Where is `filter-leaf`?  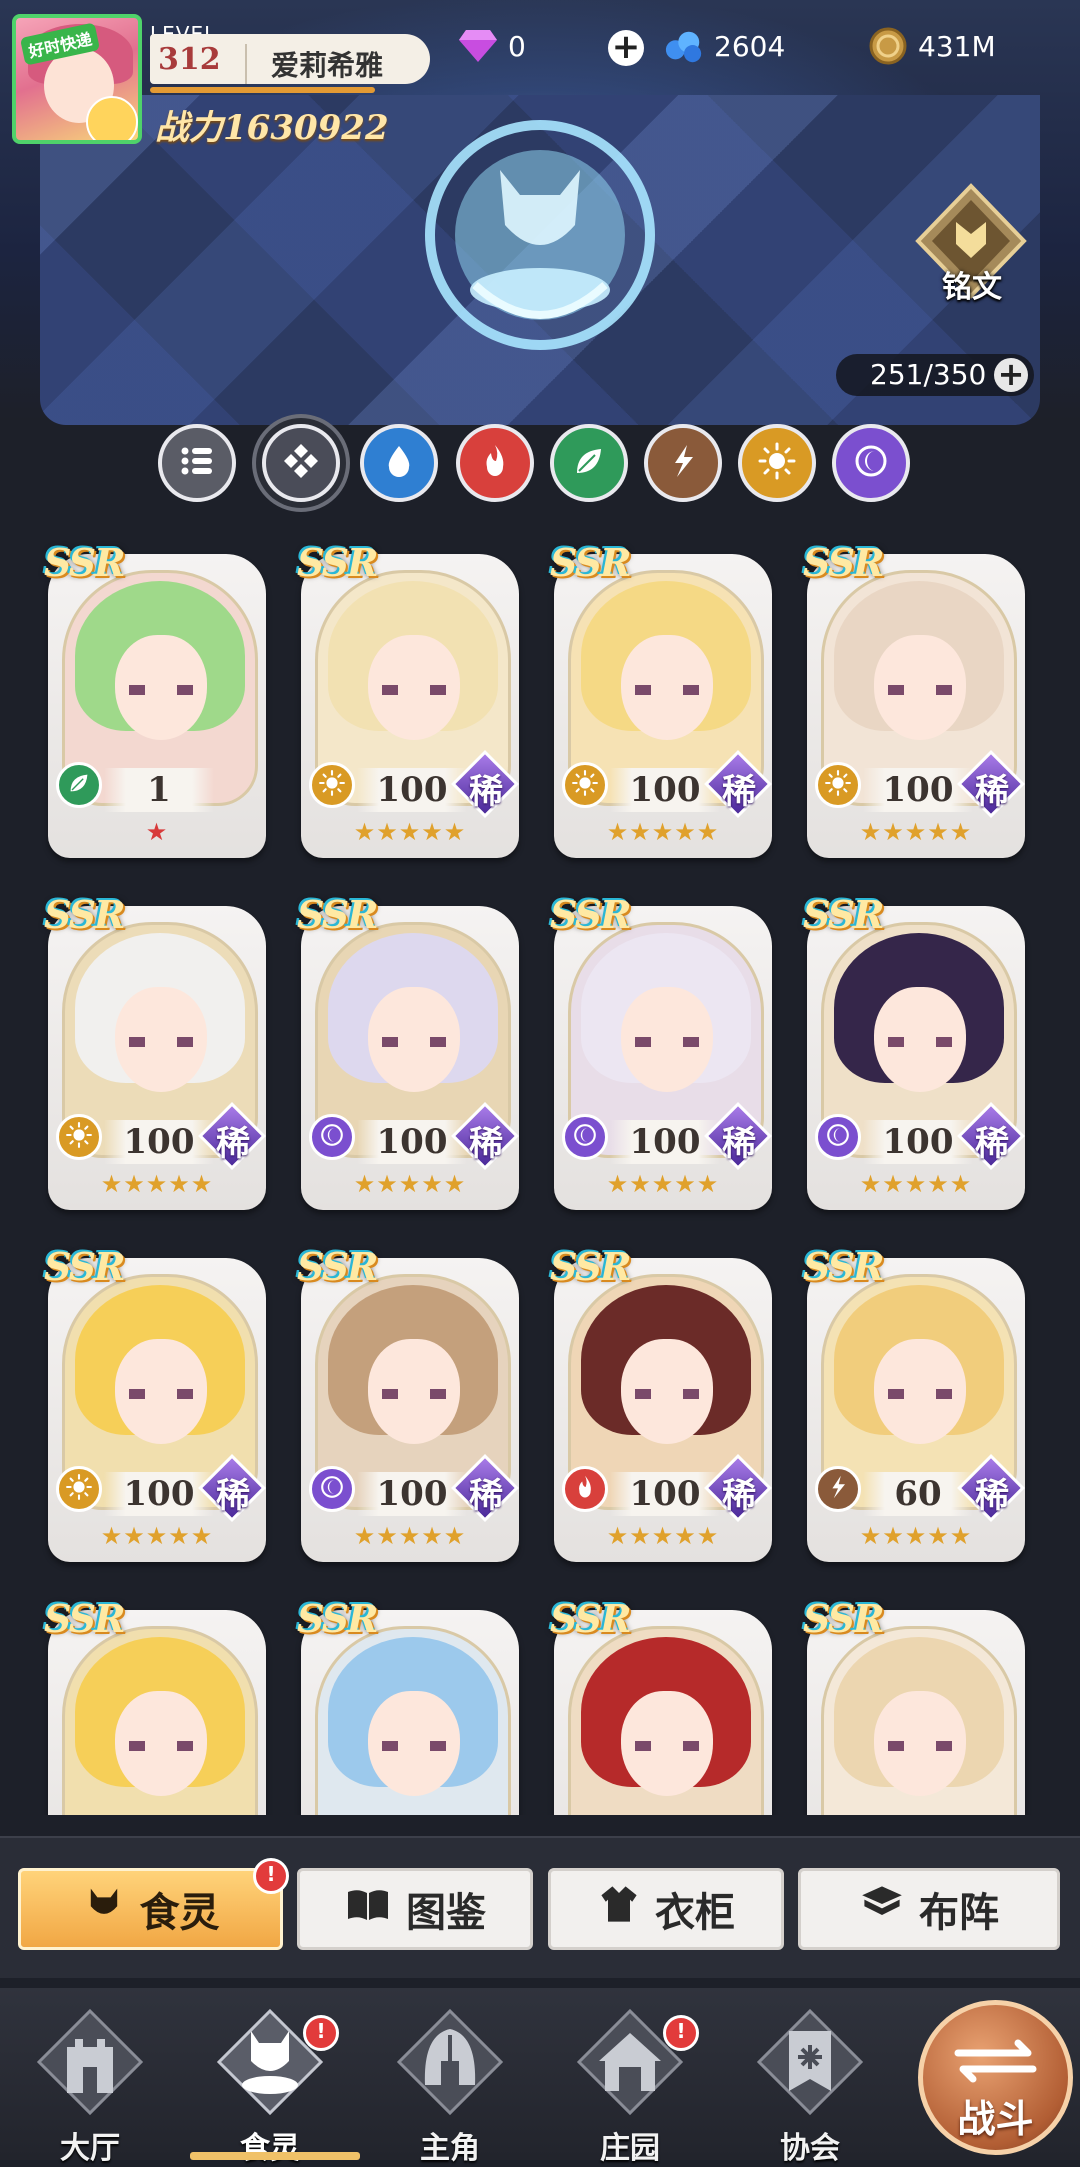 filter-leaf is located at coordinates (589, 463).